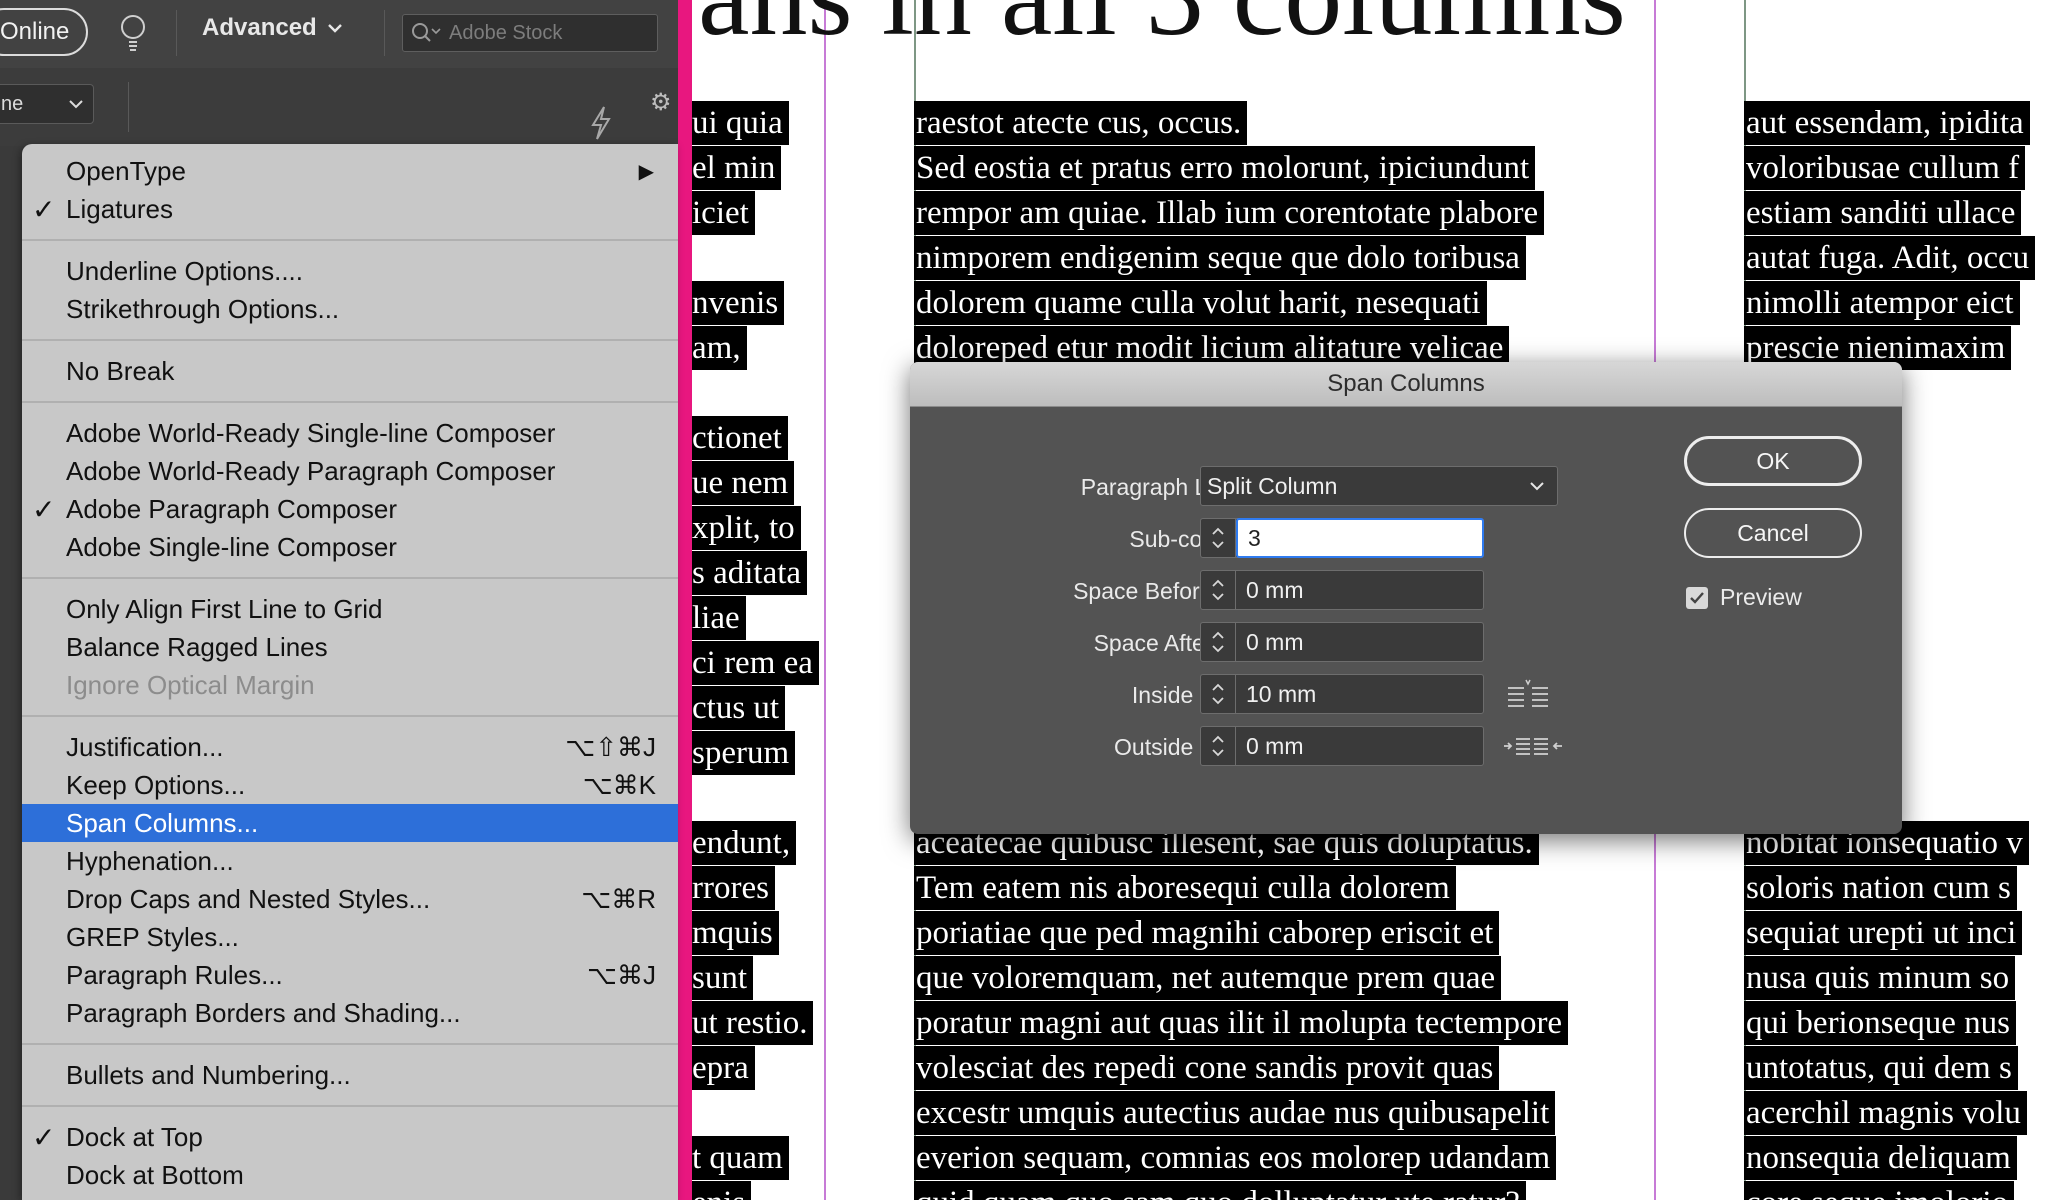 The width and height of the screenshot is (2048, 1200). I want to click on menu-item-label: Dock at Top, so click(134, 1136).